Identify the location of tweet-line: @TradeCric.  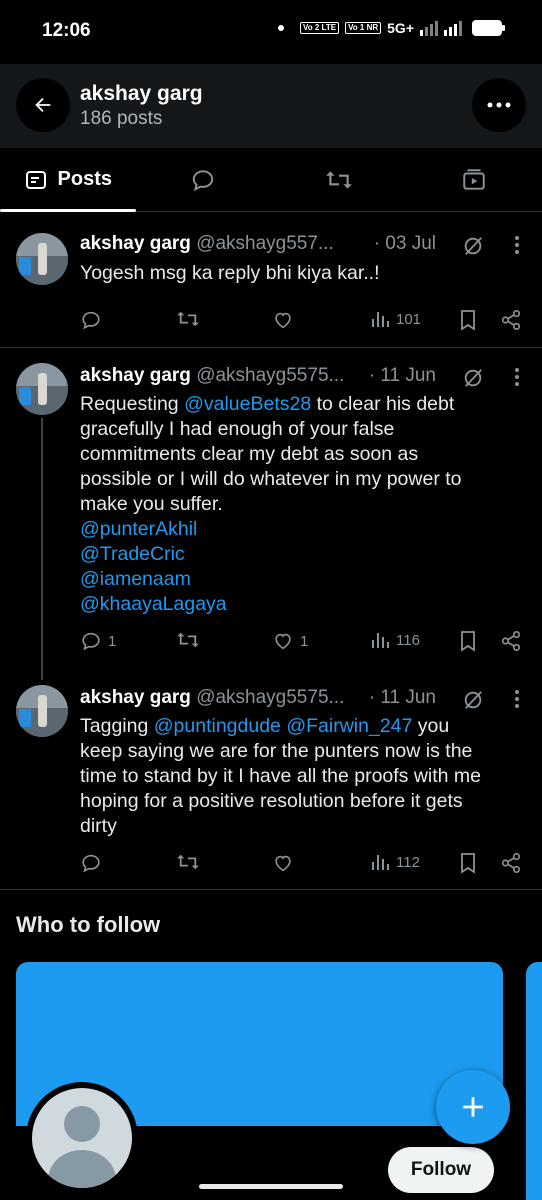
(304, 554).